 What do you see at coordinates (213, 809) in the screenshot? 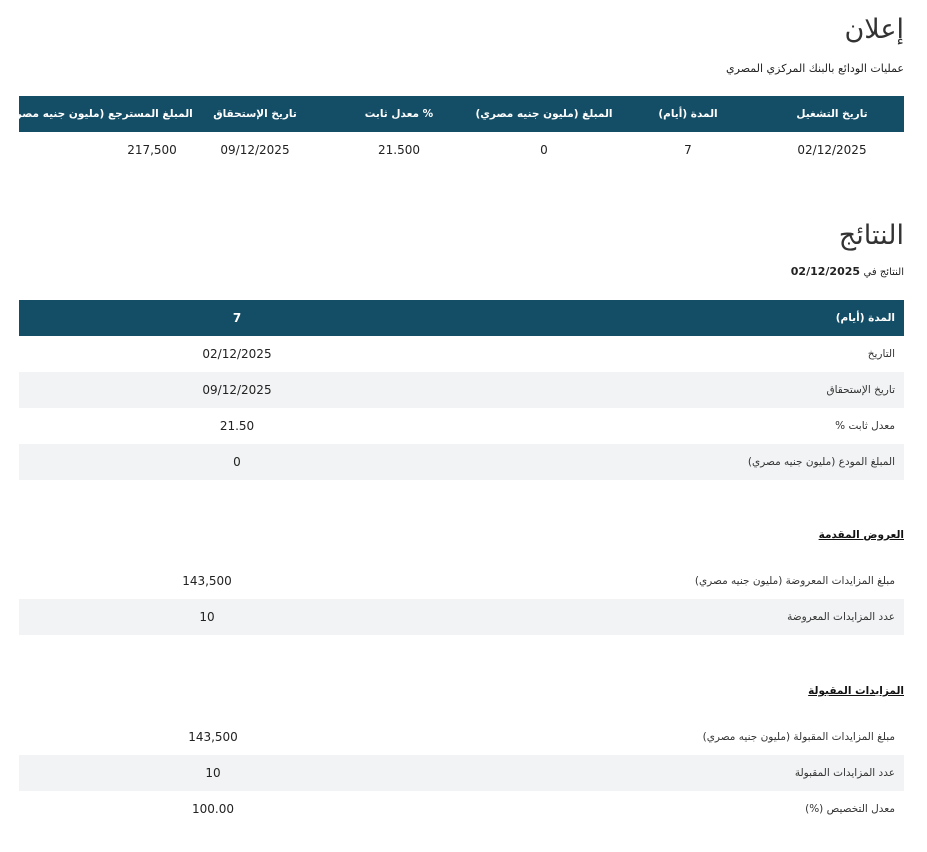
I see `row-value: 100.00` at bounding box center [213, 809].